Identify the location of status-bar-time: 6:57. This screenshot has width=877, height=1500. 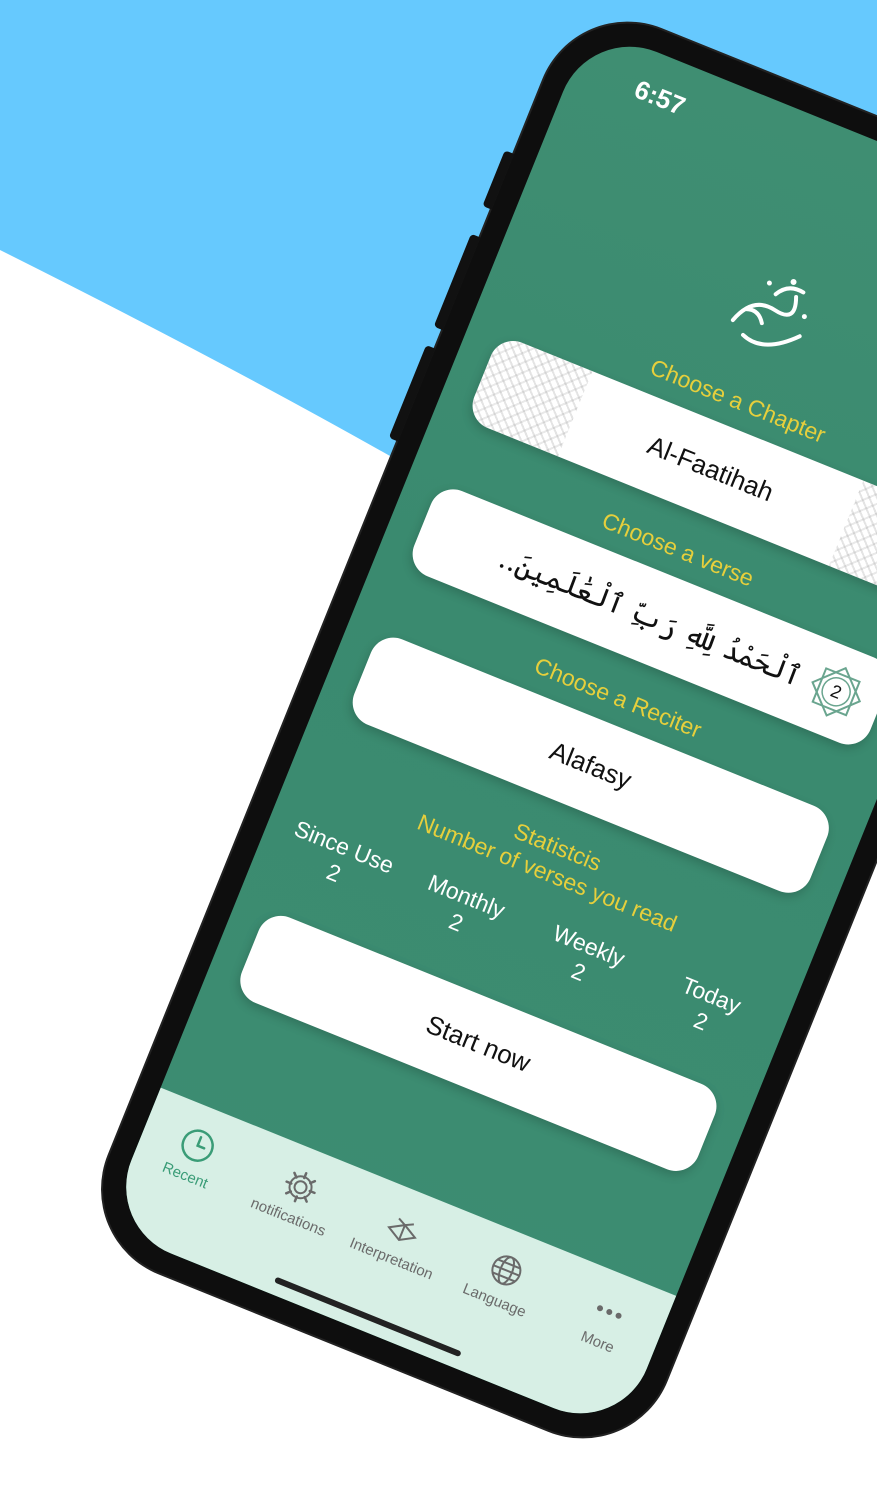
(660, 97).